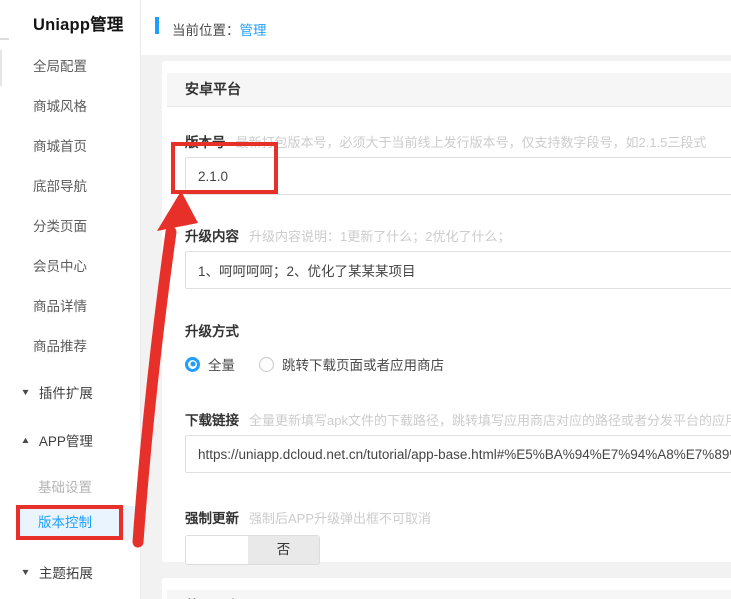 The height and width of the screenshot is (599, 731). What do you see at coordinates (449, 594) in the screenshot?
I see `ios-section-title: 苹果平台` at bounding box center [449, 594].